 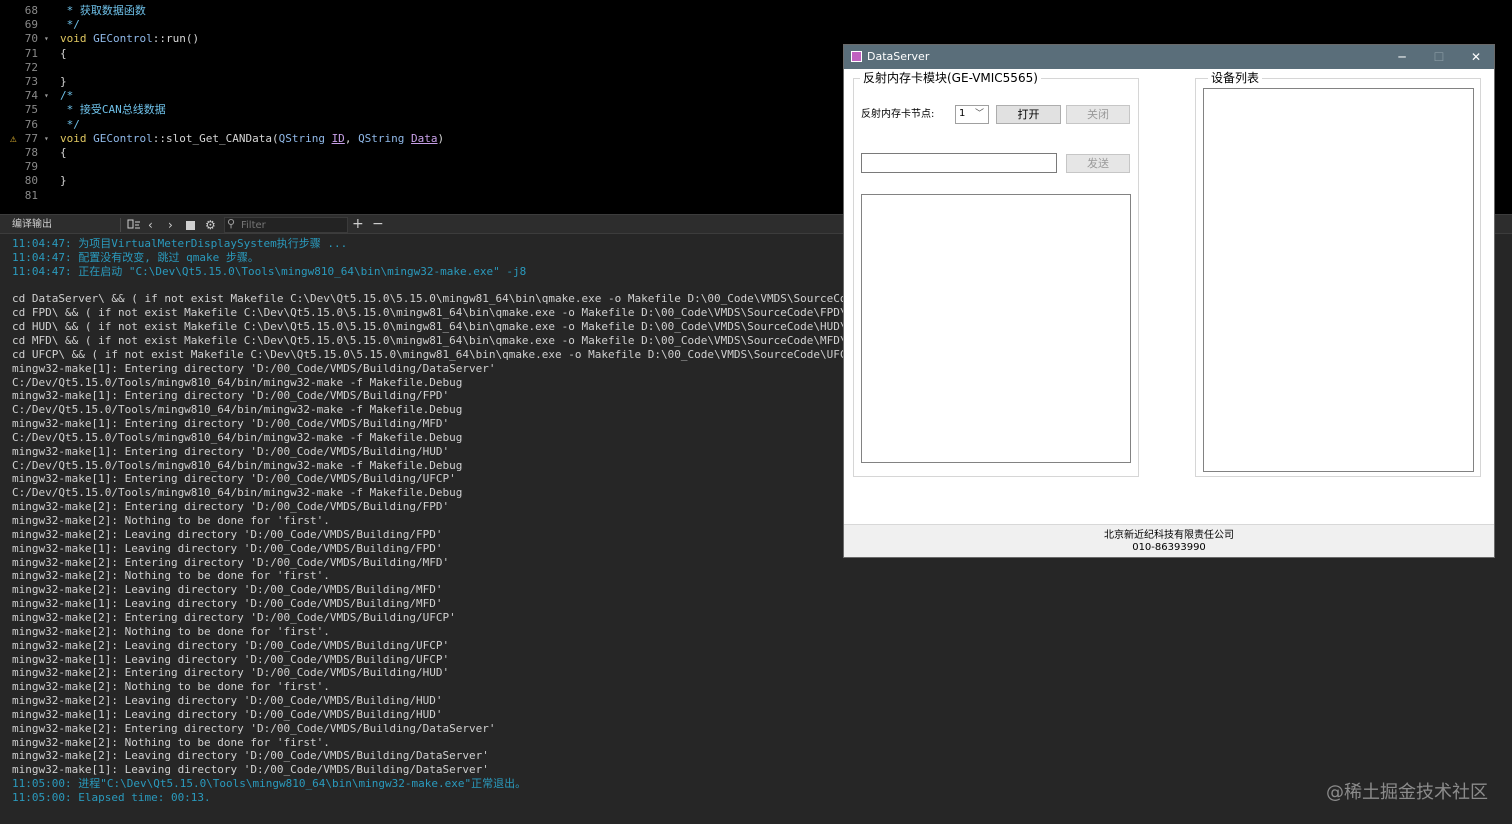 I want to click on code-token: /*, so click(x=67, y=96).